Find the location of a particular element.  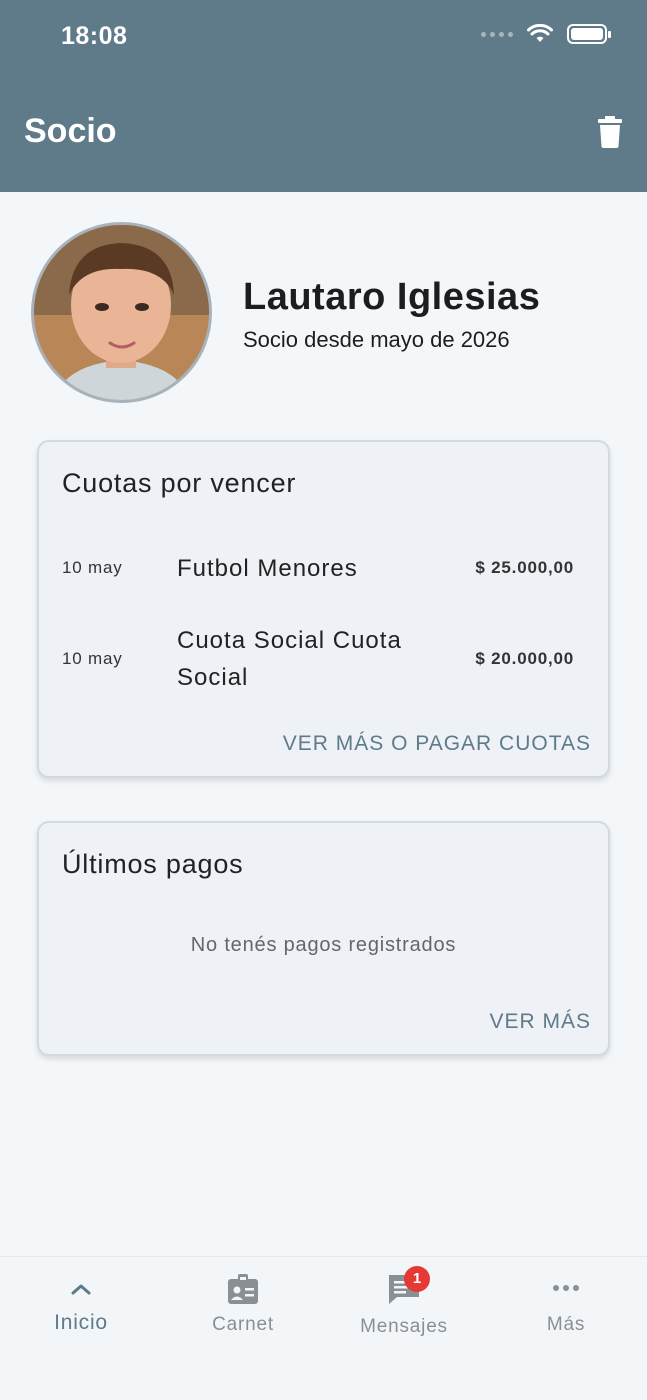

card-title: Cuotas por vencer is located at coordinates (179, 483).